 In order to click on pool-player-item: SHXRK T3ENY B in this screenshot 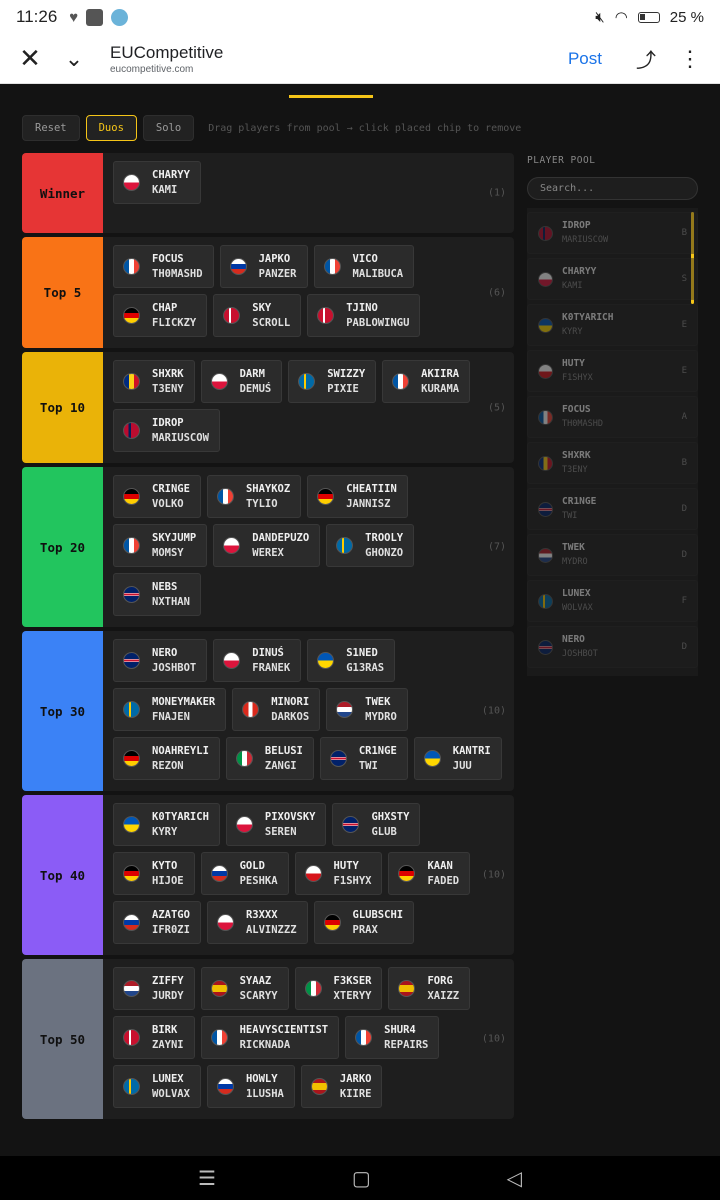, I will do `click(612, 463)`.